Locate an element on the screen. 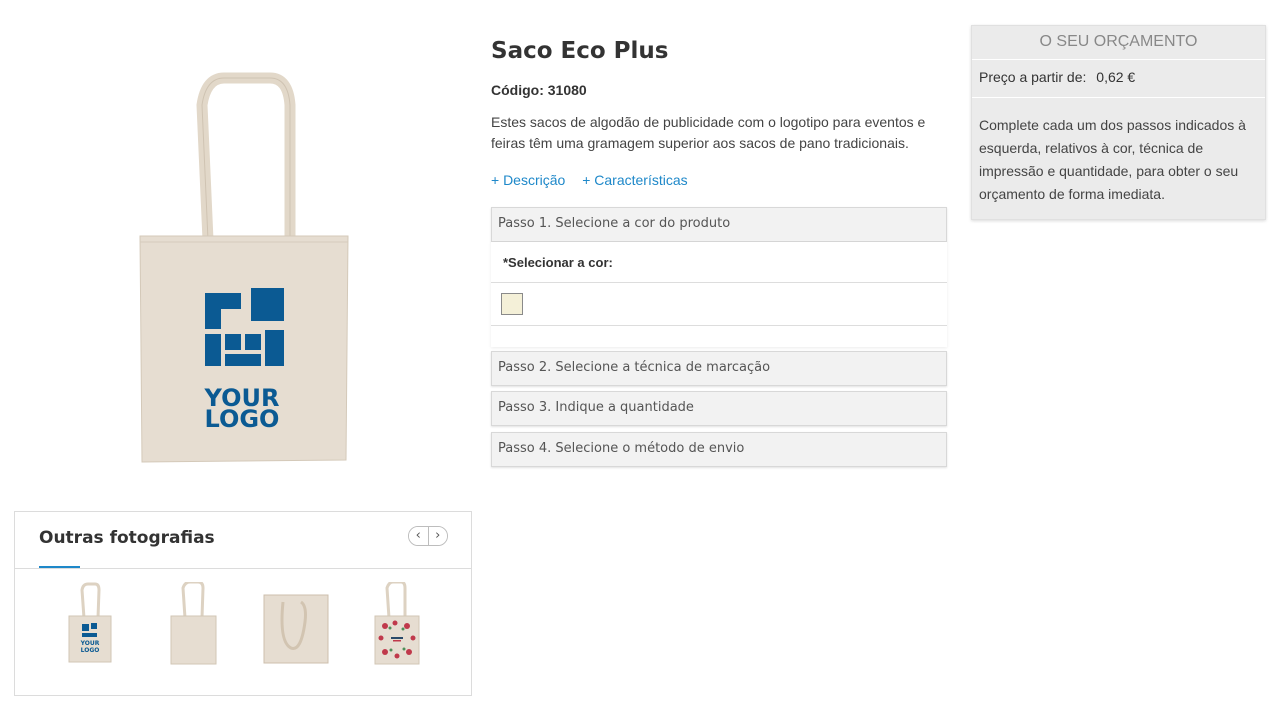 This screenshot has height=701, width=1276. product-links: + Descrição + Características is located at coordinates (596, 180).